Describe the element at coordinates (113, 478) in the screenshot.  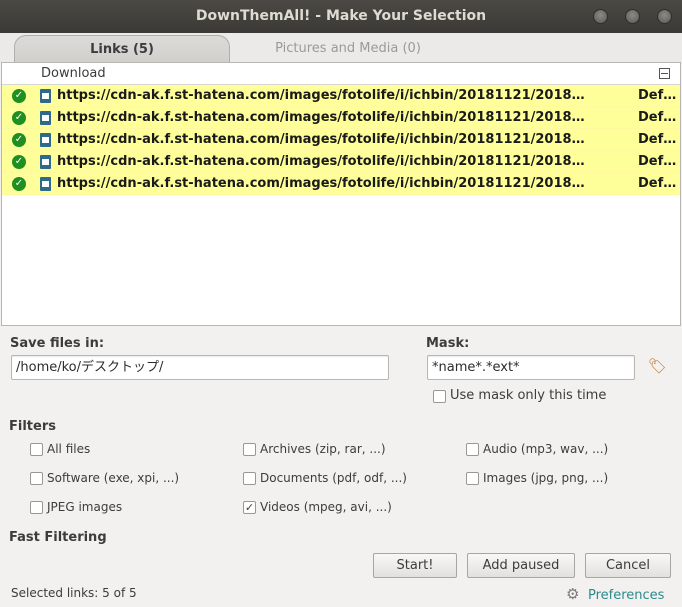
I see `filter-label-software: Software (exe, xpi, ...)` at that location.